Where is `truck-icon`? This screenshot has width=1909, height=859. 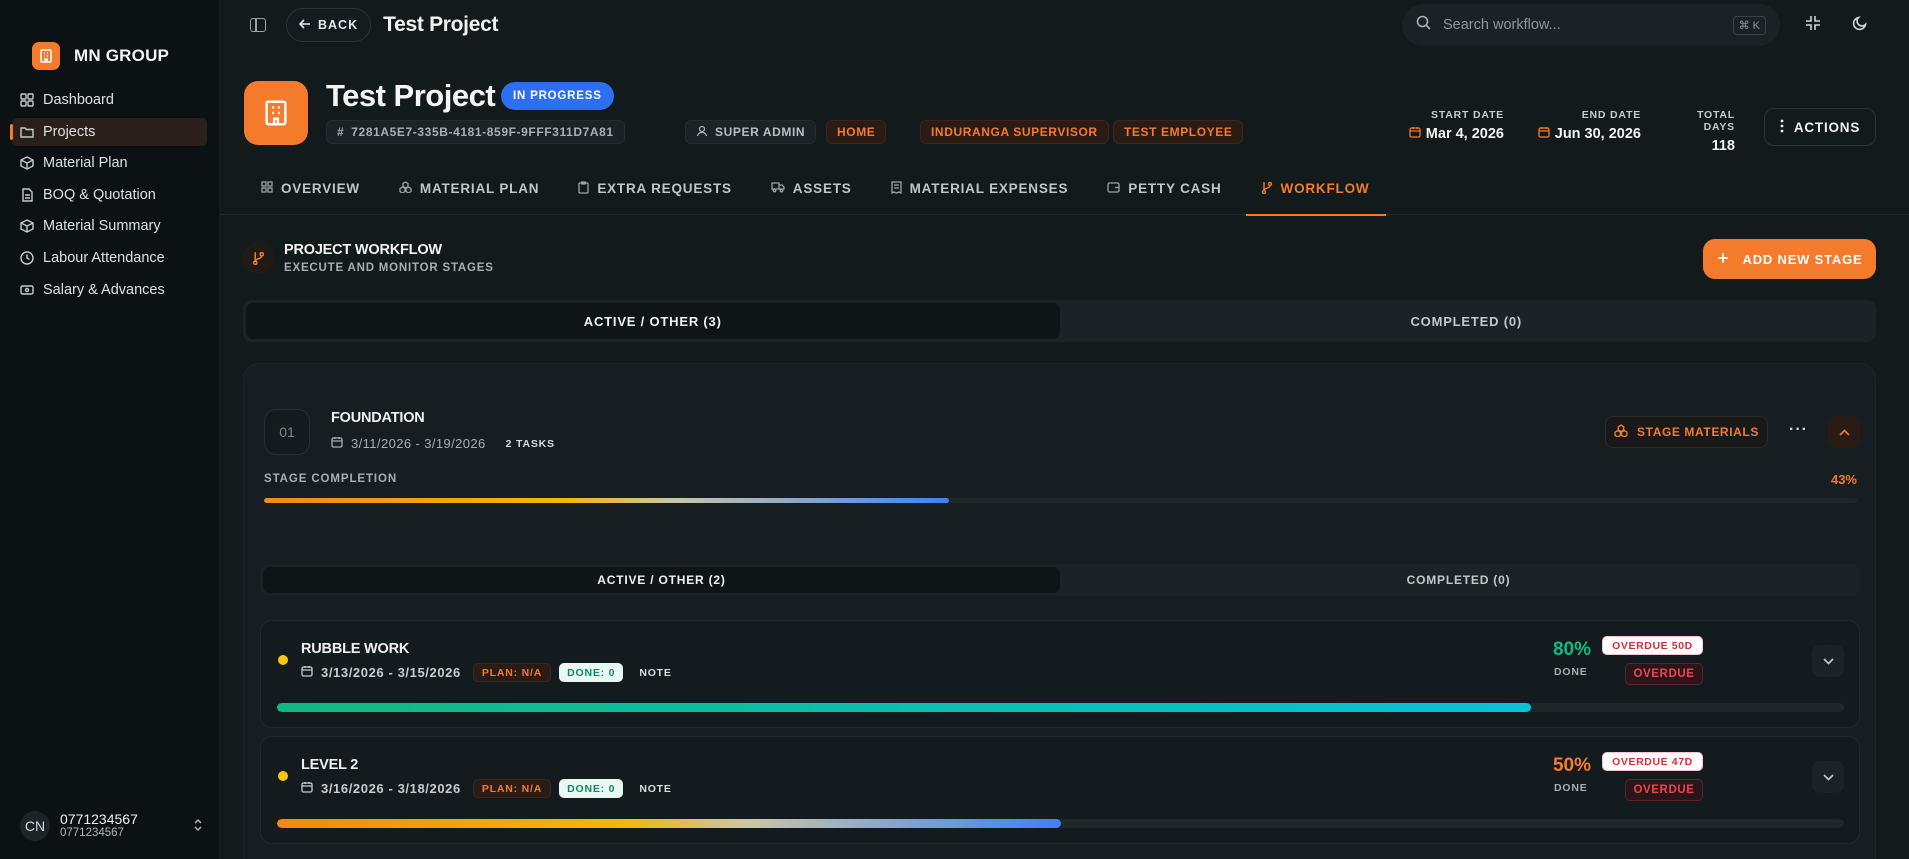
truck-icon is located at coordinates (778, 188).